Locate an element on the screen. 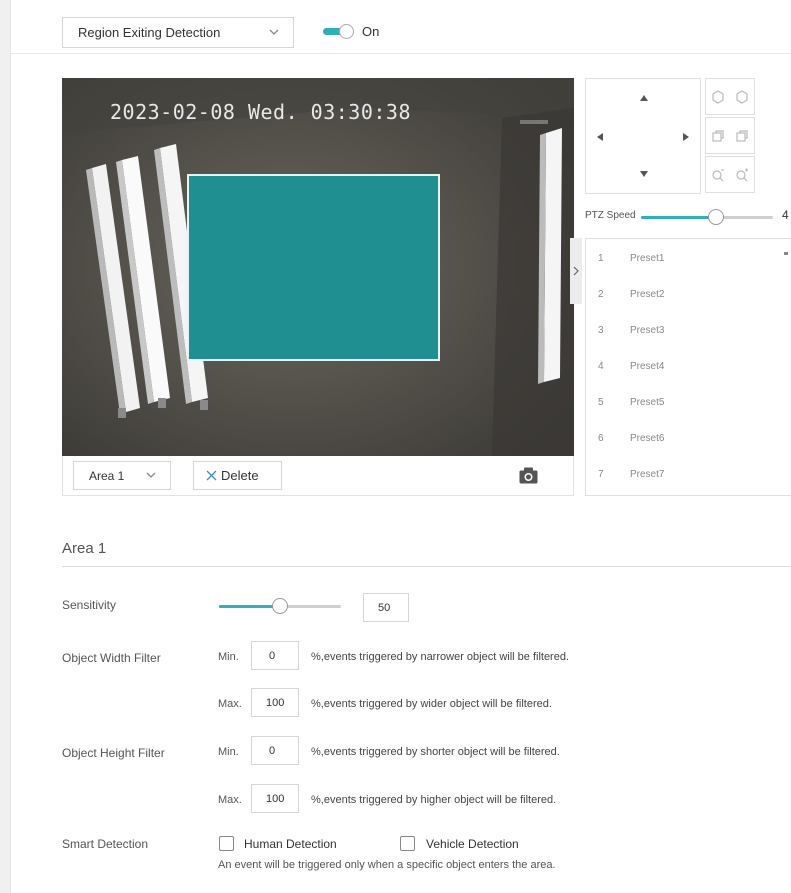  preset-number: 7 is located at coordinates (601, 474).